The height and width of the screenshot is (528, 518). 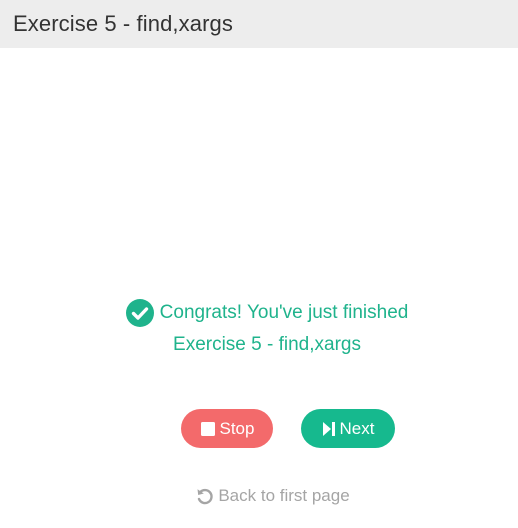 What do you see at coordinates (208, 429) in the screenshot?
I see `stop-icon` at bounding box center [208, 429].